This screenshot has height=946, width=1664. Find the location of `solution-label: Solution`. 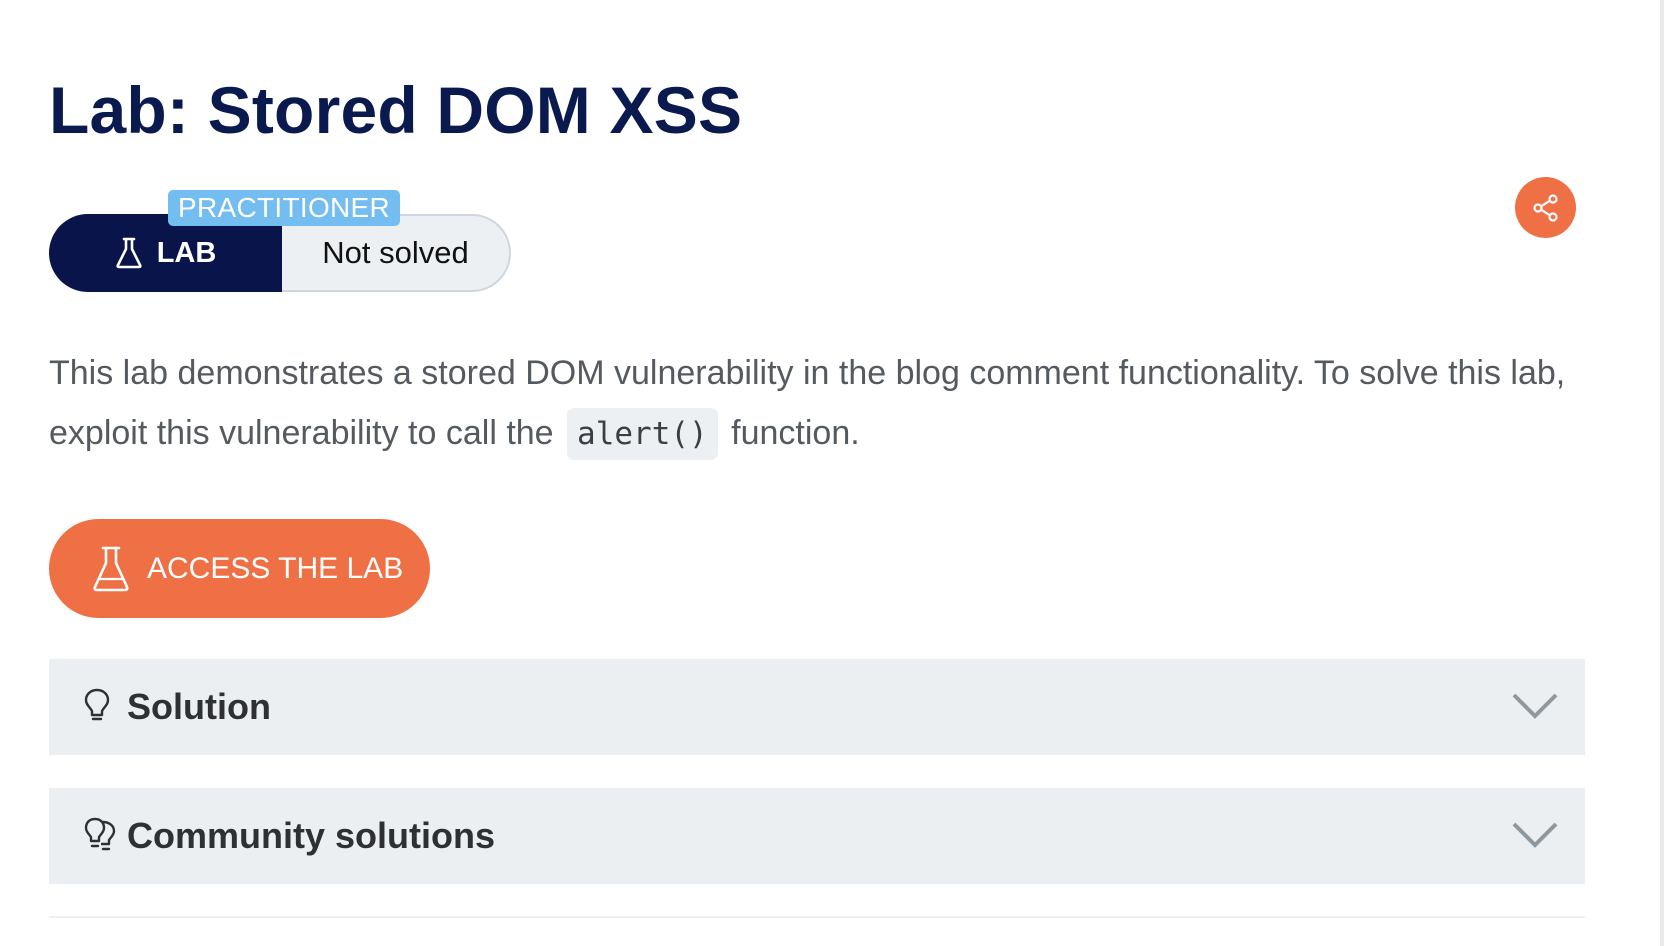

solution-label: Solution is located at coordinates (199, 706).